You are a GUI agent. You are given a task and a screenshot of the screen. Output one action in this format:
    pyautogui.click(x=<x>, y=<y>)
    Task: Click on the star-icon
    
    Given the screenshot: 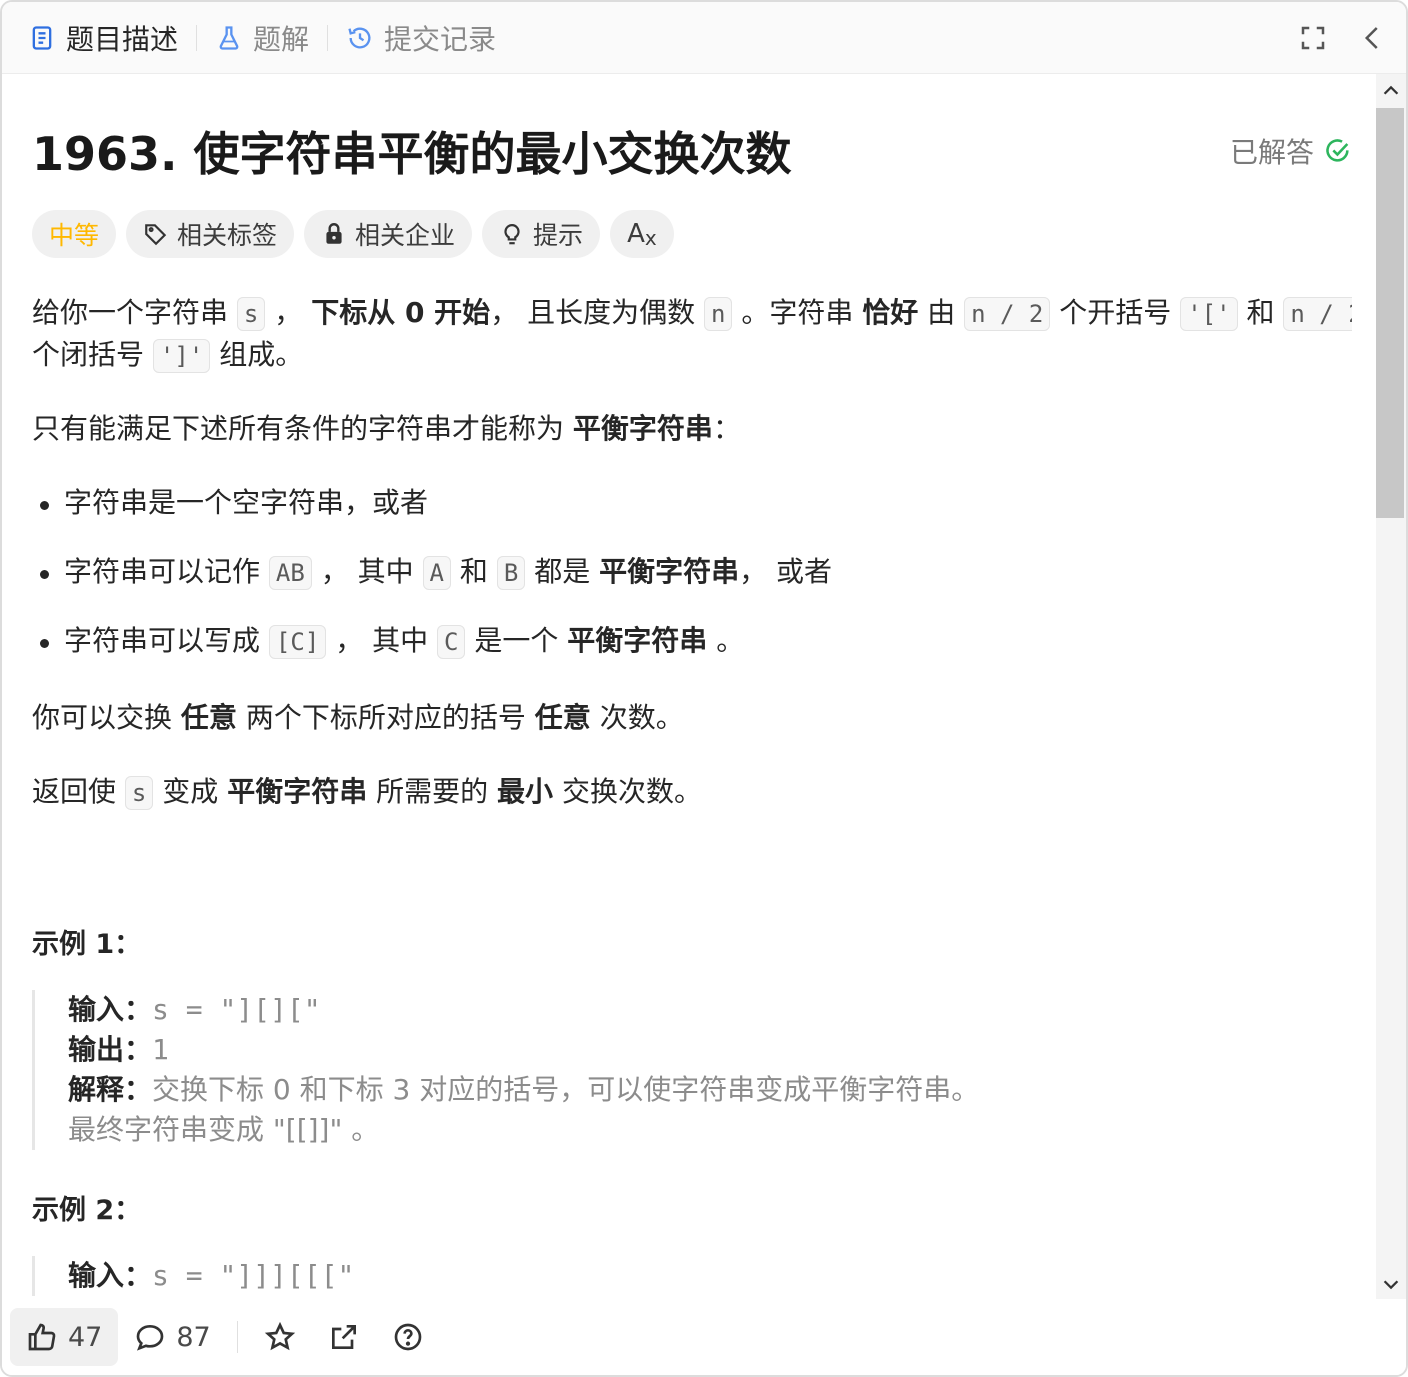 What is the action you would take?
    pyautogui.click(x=279, y=1336)
    